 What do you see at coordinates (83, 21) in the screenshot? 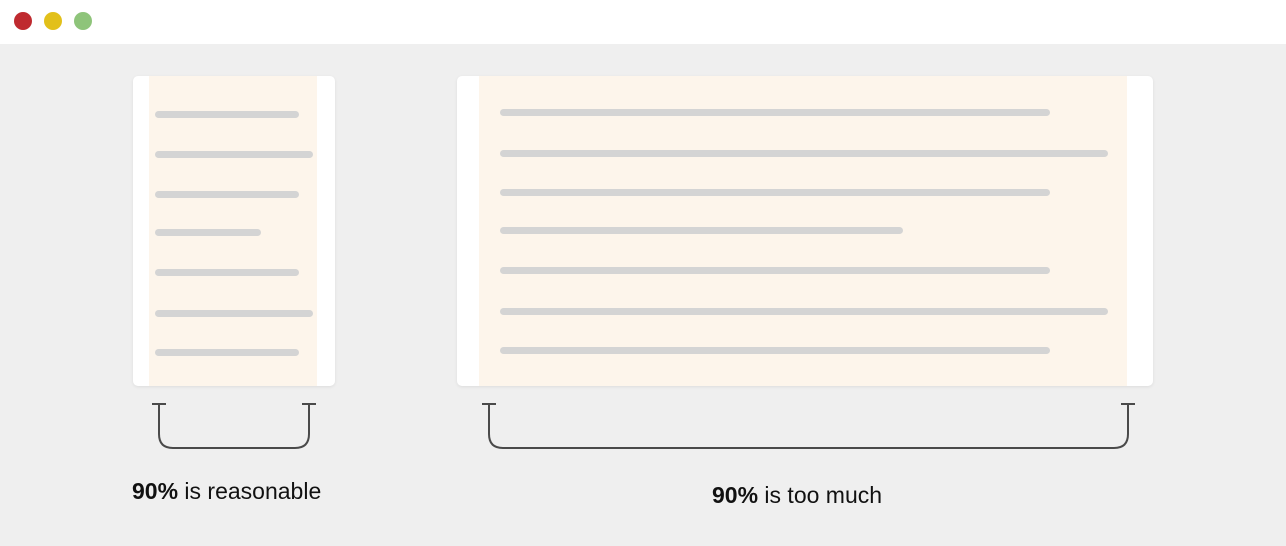
I see `maximize-window-button` at bounding box center [83, 21].